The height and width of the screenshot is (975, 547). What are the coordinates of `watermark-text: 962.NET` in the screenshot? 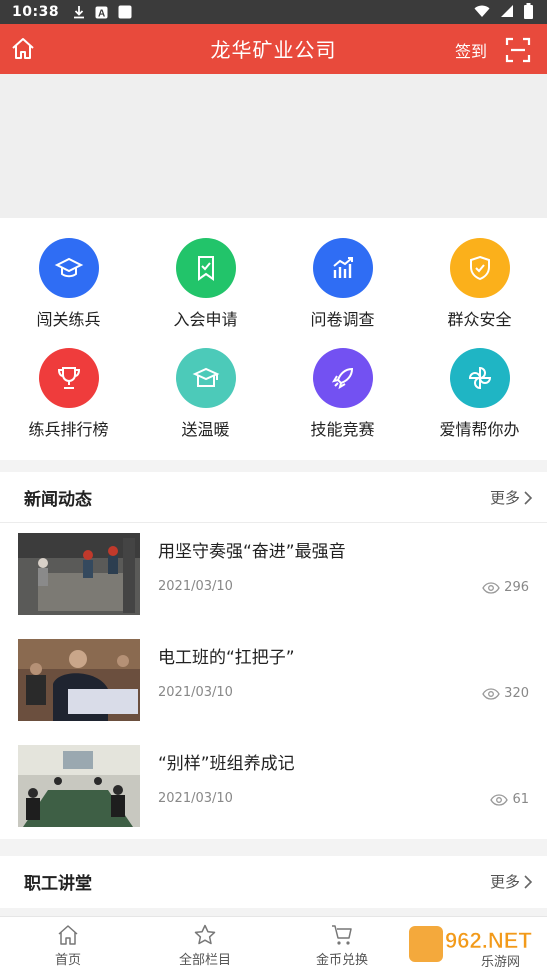 It's located at (488, 940).